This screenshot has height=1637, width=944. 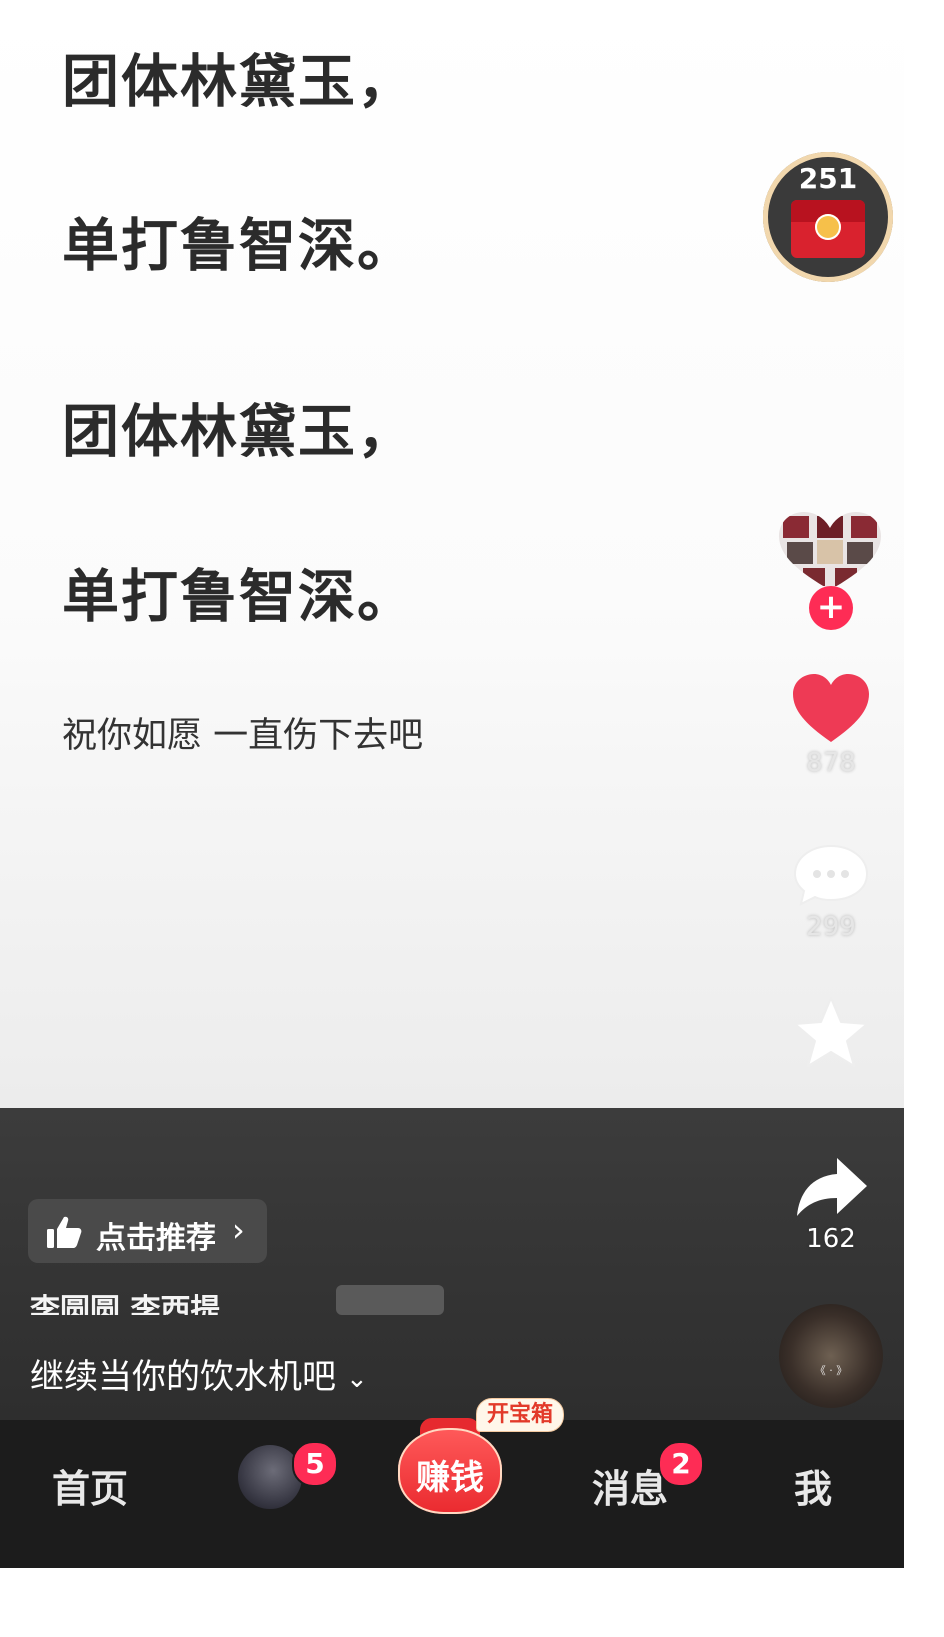 I want to click on follow-plus-button: +, so click(x=831, y=608).